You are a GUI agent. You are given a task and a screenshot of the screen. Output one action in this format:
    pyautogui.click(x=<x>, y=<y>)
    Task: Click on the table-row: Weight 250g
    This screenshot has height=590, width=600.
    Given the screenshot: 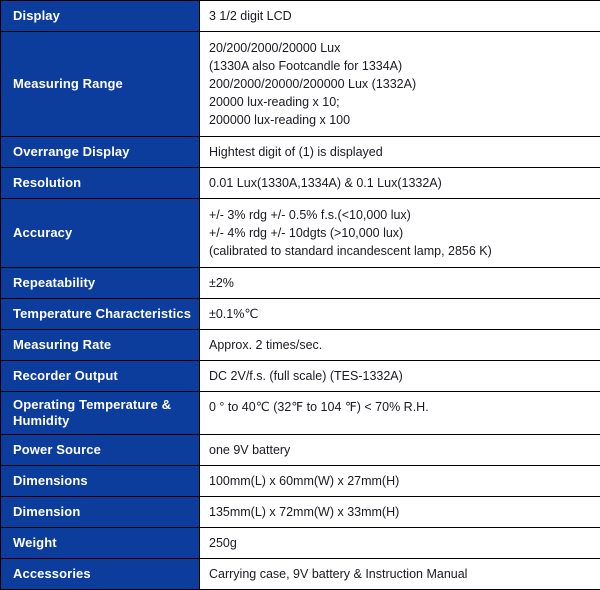 What is the action you would take?
    pyautogui.click(x=300, y=543)
    